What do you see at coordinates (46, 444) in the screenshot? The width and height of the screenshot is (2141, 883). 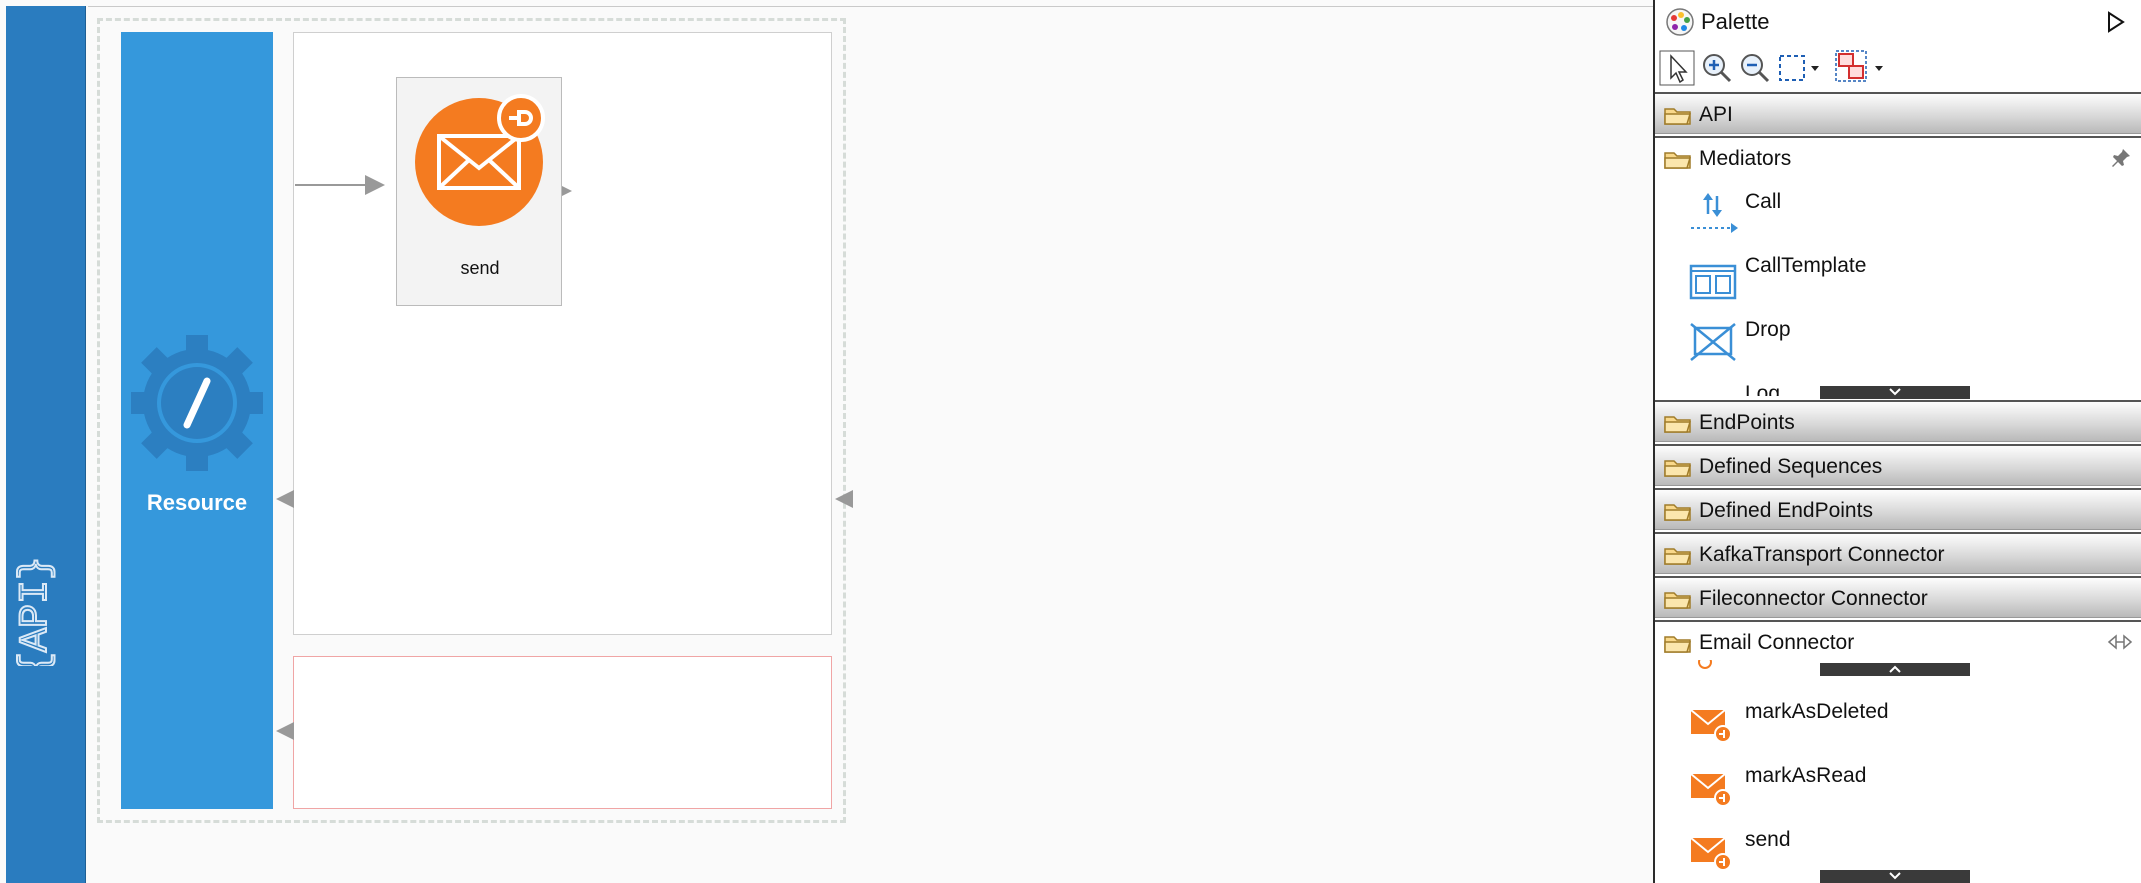 I see `api-strip: {API}` at bounding box center [46, 444].